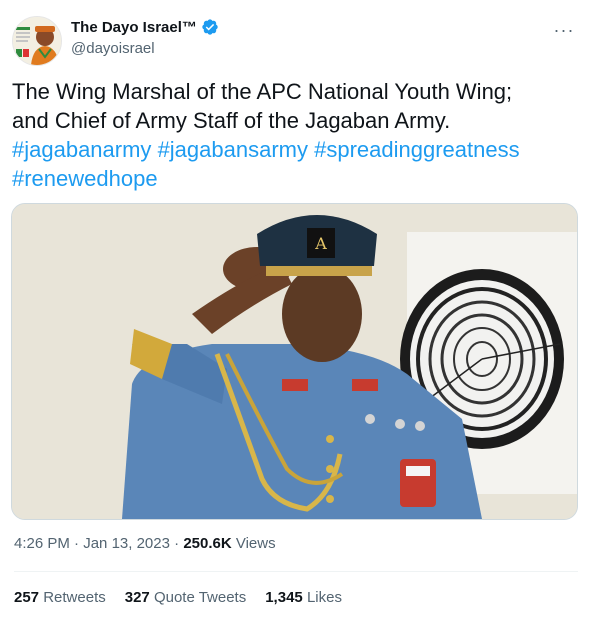  I want to click on hashtag-link: #jagabansarmy, so click(233, 149).